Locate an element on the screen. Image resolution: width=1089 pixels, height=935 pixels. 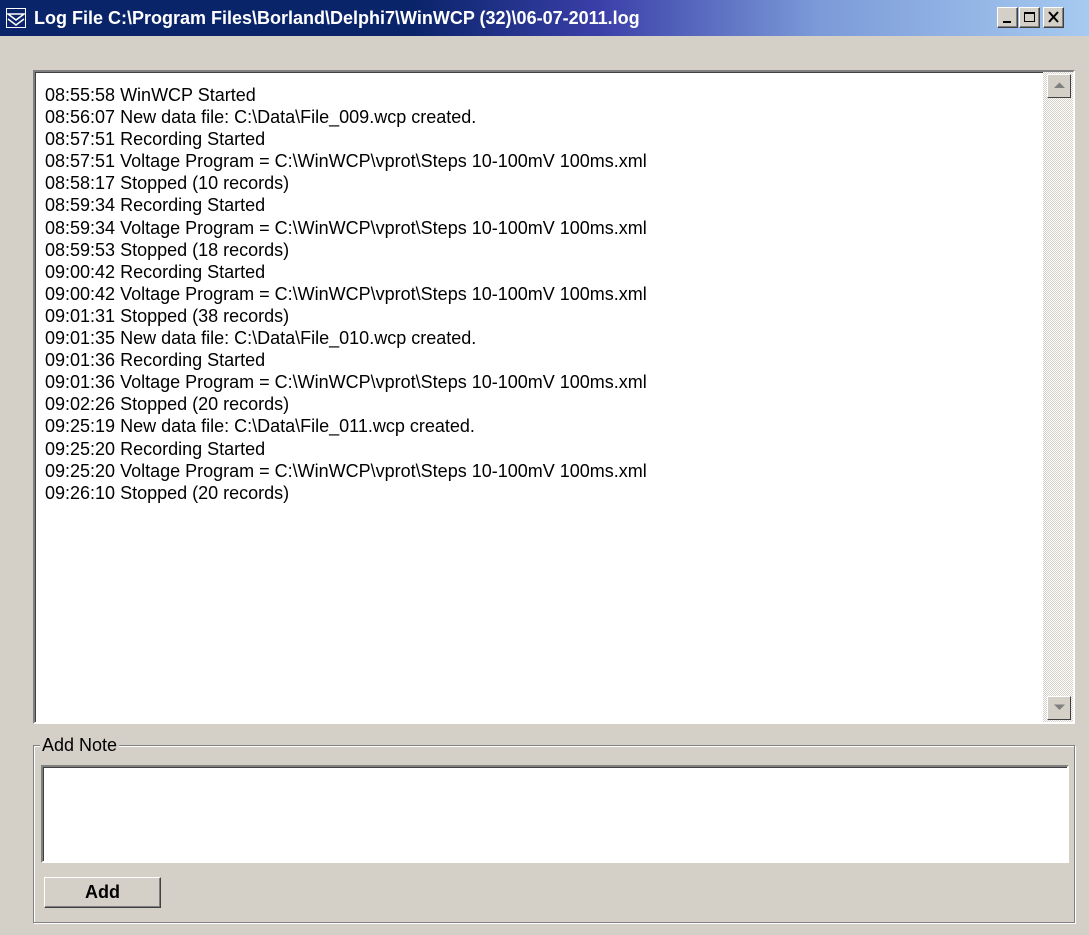
add-note-label: Add Note is located at coordinates (80, 745).